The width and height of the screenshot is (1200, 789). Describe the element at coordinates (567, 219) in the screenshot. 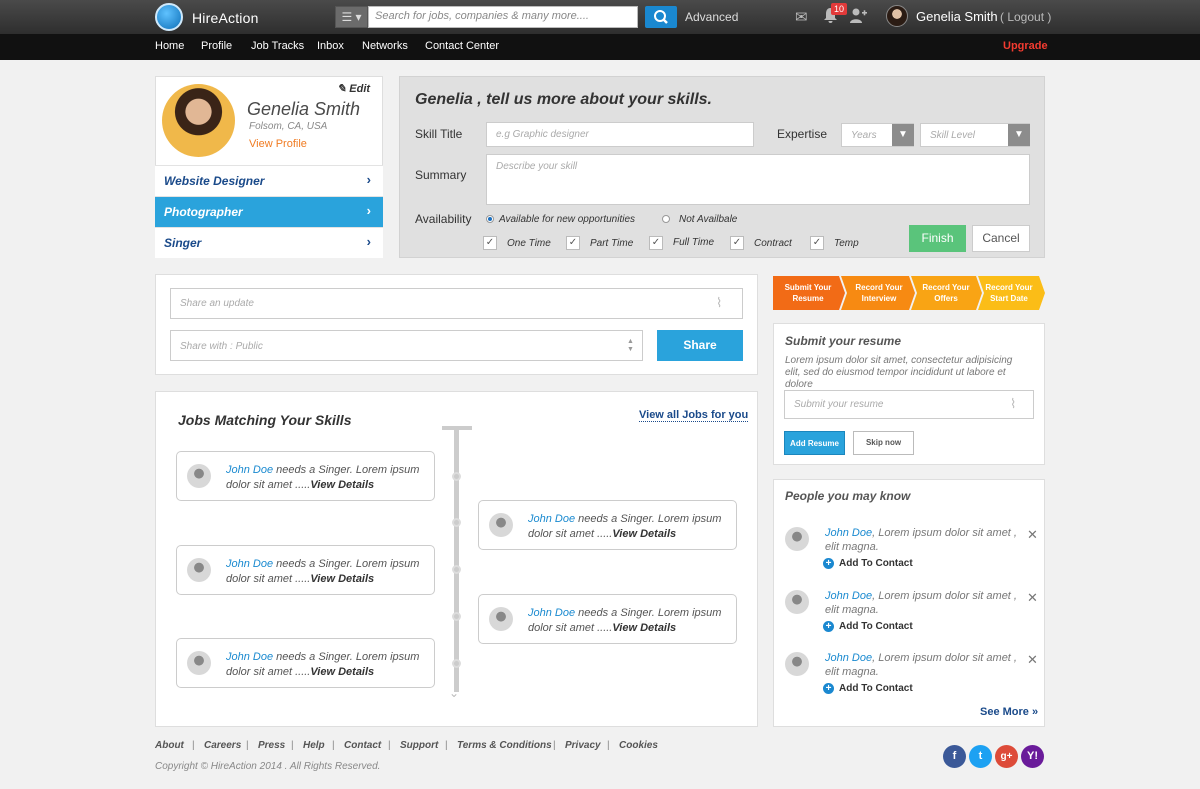

I see `radio-available-label: Available for new opportunities` at that location.